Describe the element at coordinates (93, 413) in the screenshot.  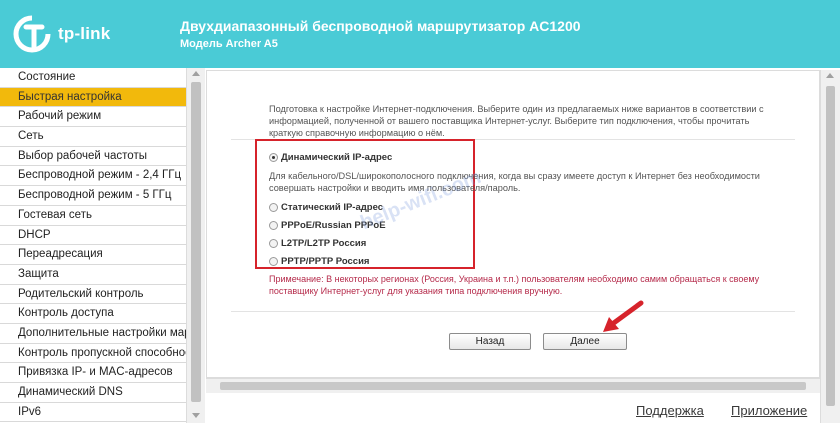
I see `sidebar-item-ipv6: IPv6` at that location.